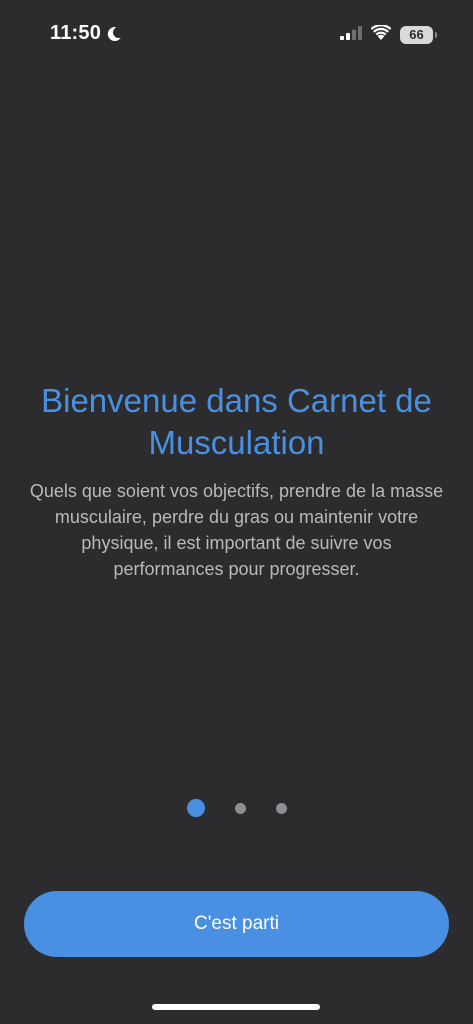 The image size is (473, 1024). Describe the element at coordinates (236, 35) in the screenshot. I see `status-bar: 11:50 66` at that location.